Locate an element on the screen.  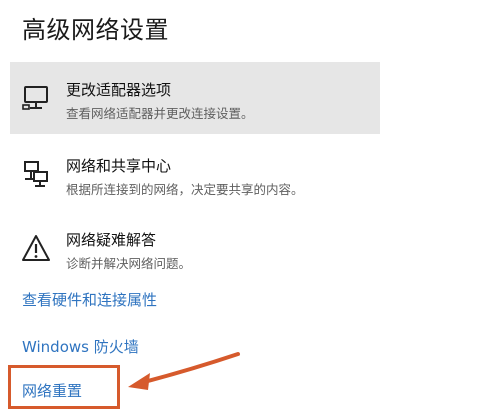
network-sharing-center-item: 网络和共享中心 根据所连接到的网络，决定要共享的内容。 is located at coordinates (195, 174).